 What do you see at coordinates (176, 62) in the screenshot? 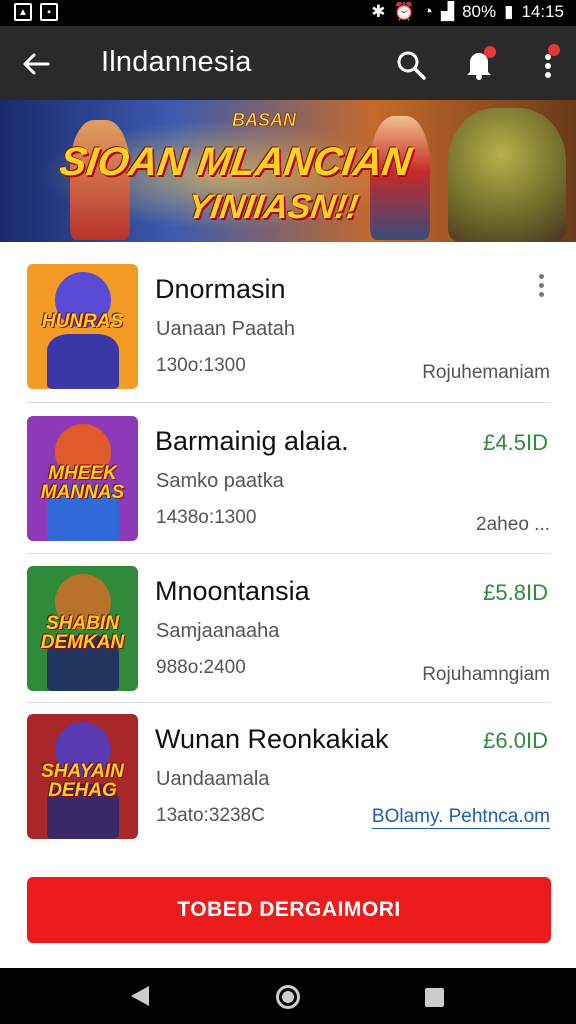
I see `page-title: Ilndannesia` at bounding box center [176, 62].